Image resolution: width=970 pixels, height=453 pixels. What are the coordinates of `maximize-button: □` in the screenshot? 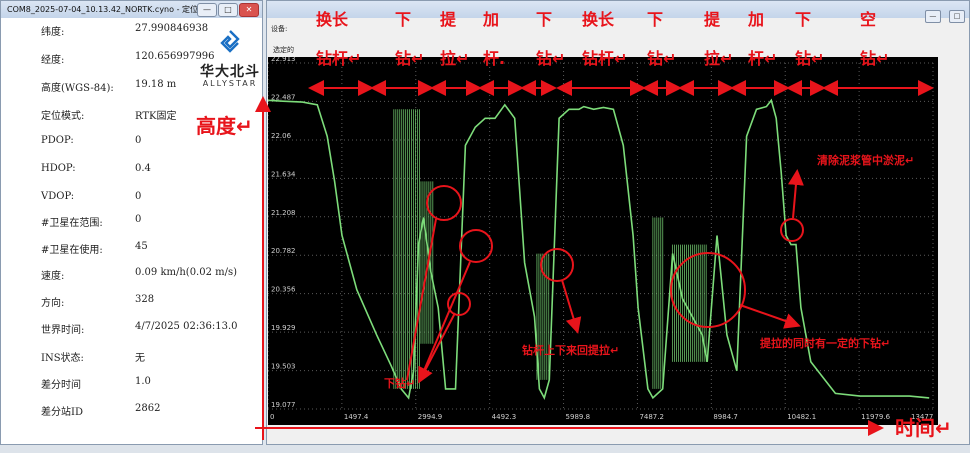 It's located at (228, 10).